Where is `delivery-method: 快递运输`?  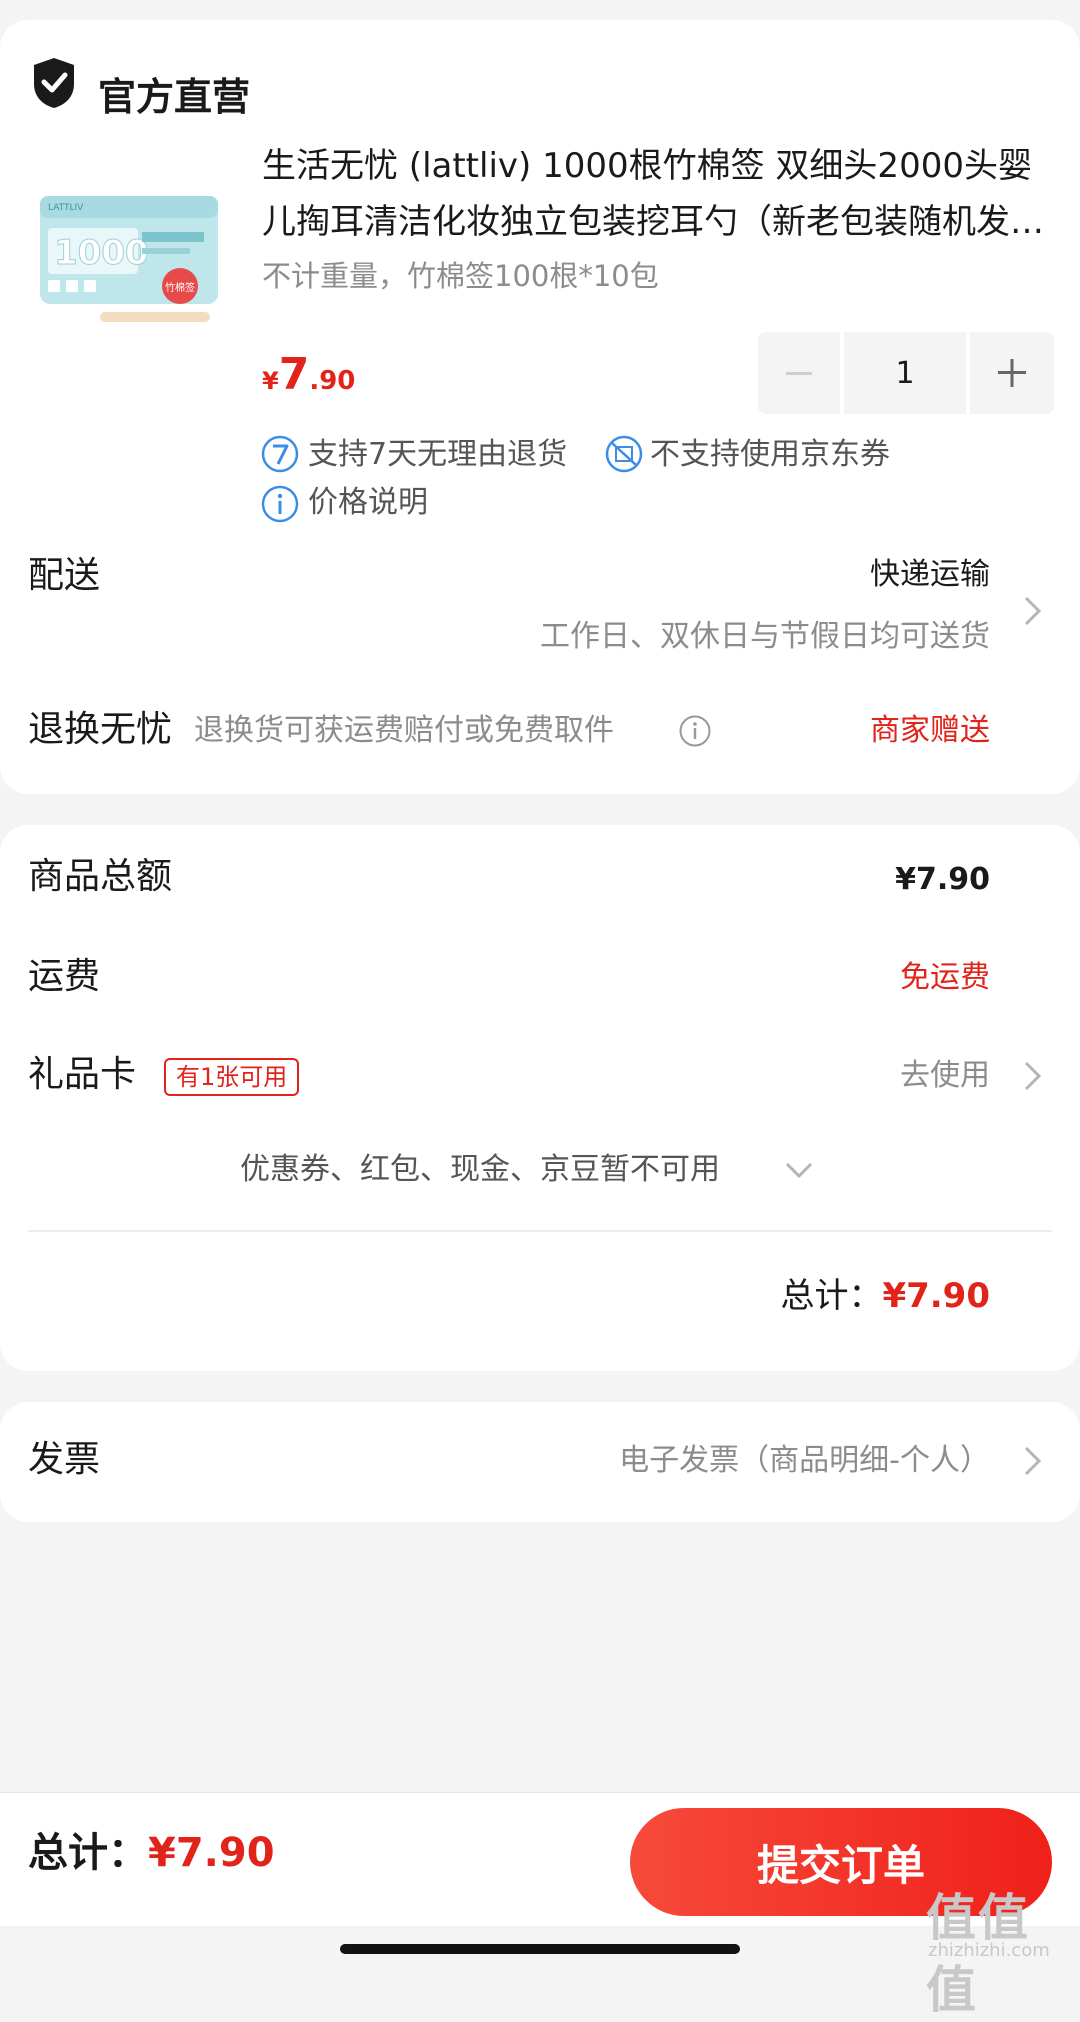 delivery-method: 快递运输 is located at coordinates (930, 575).